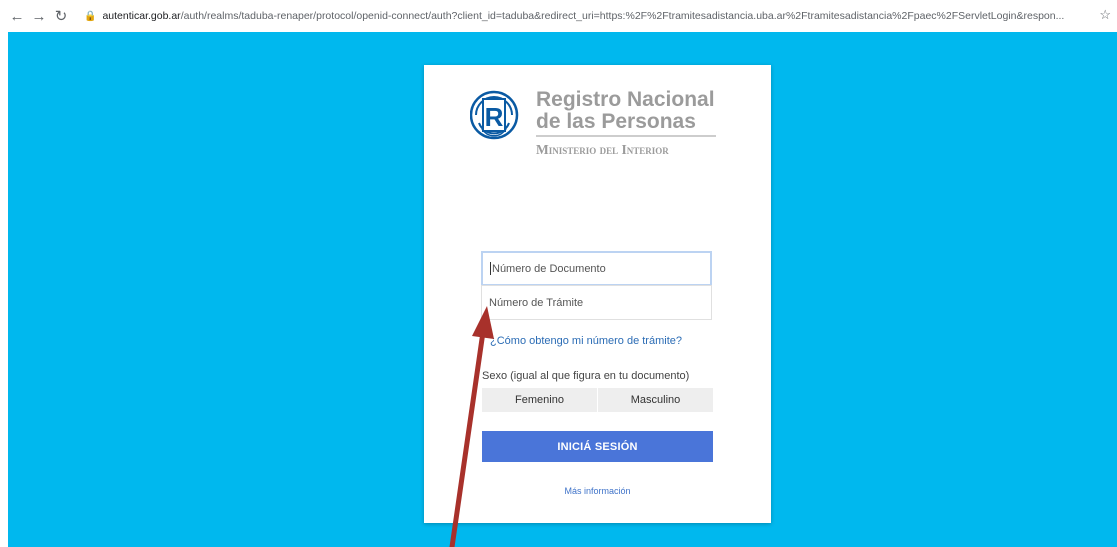 The height and width of the screenshot is (547, 1117). I want to click on annotation-arrow-icon, so click(471, 426).